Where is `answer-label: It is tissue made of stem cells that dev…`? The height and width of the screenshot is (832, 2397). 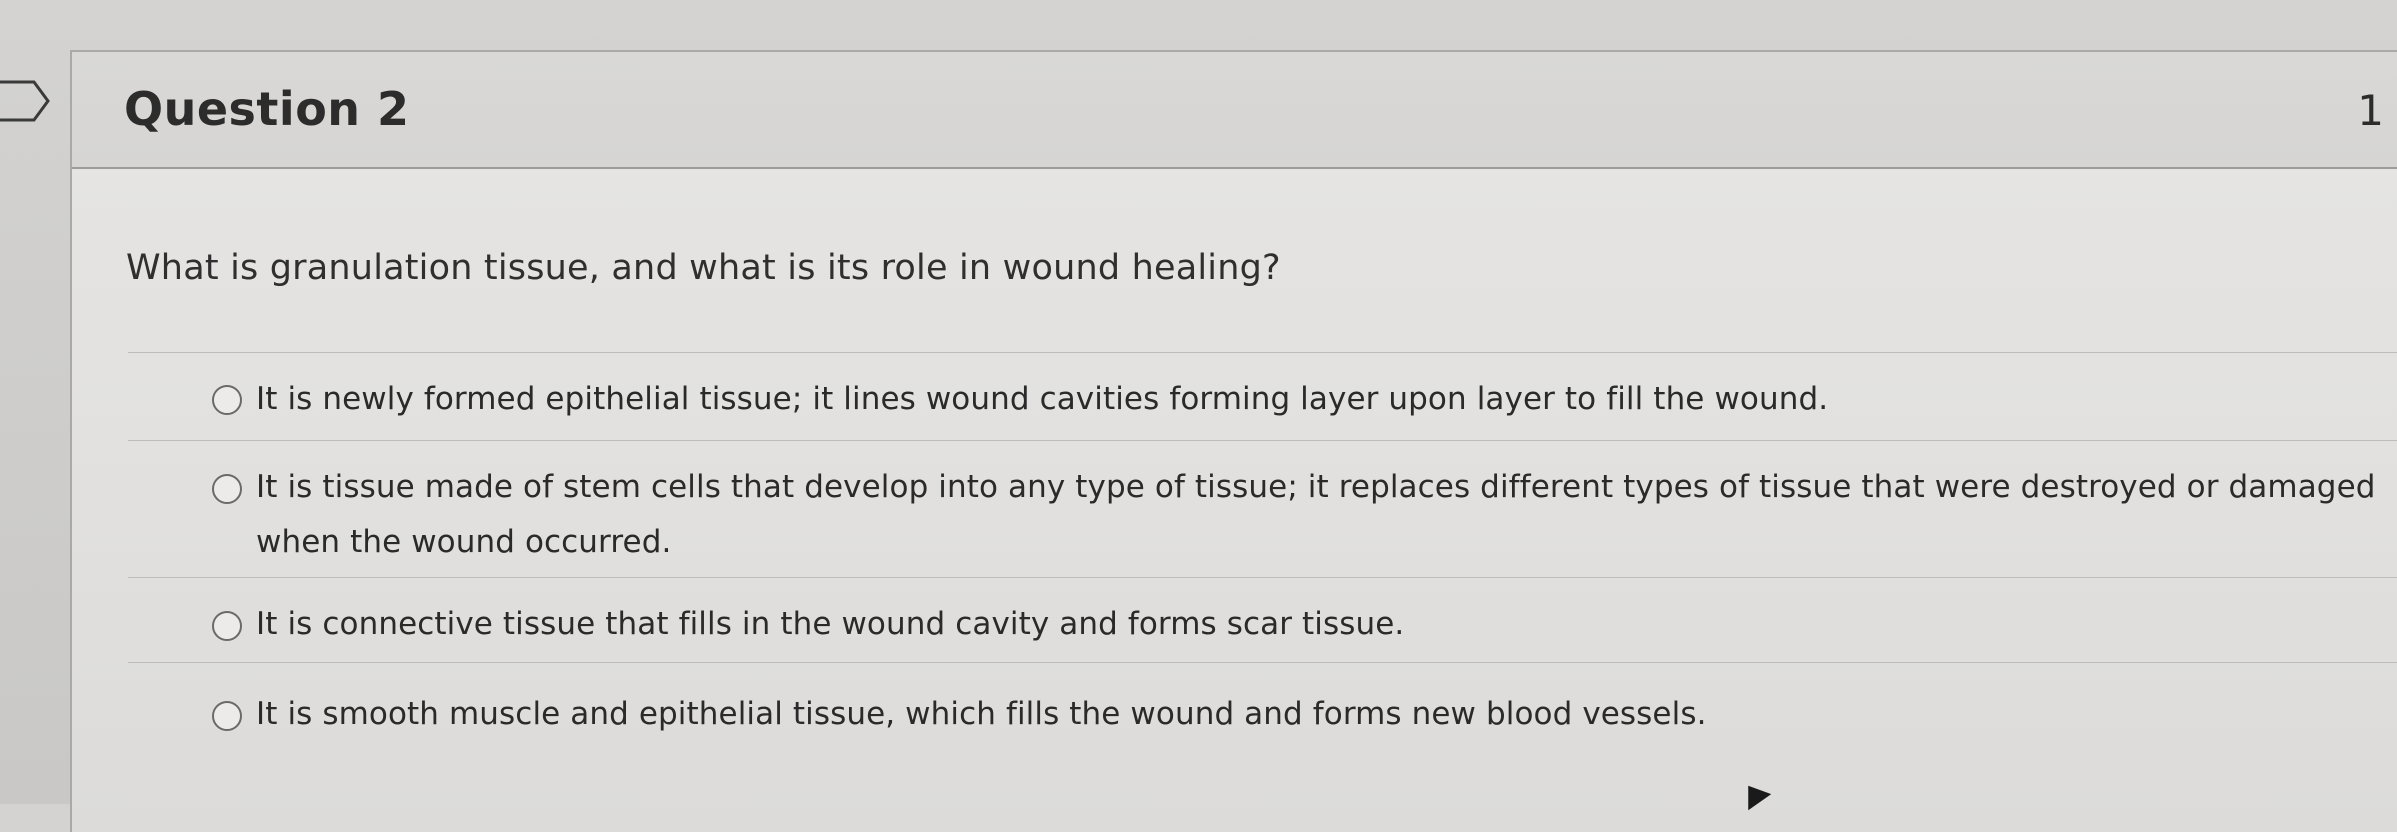 answer-label: It is tissue made of stem cells that dev… is located at coordinates (1326, 515).